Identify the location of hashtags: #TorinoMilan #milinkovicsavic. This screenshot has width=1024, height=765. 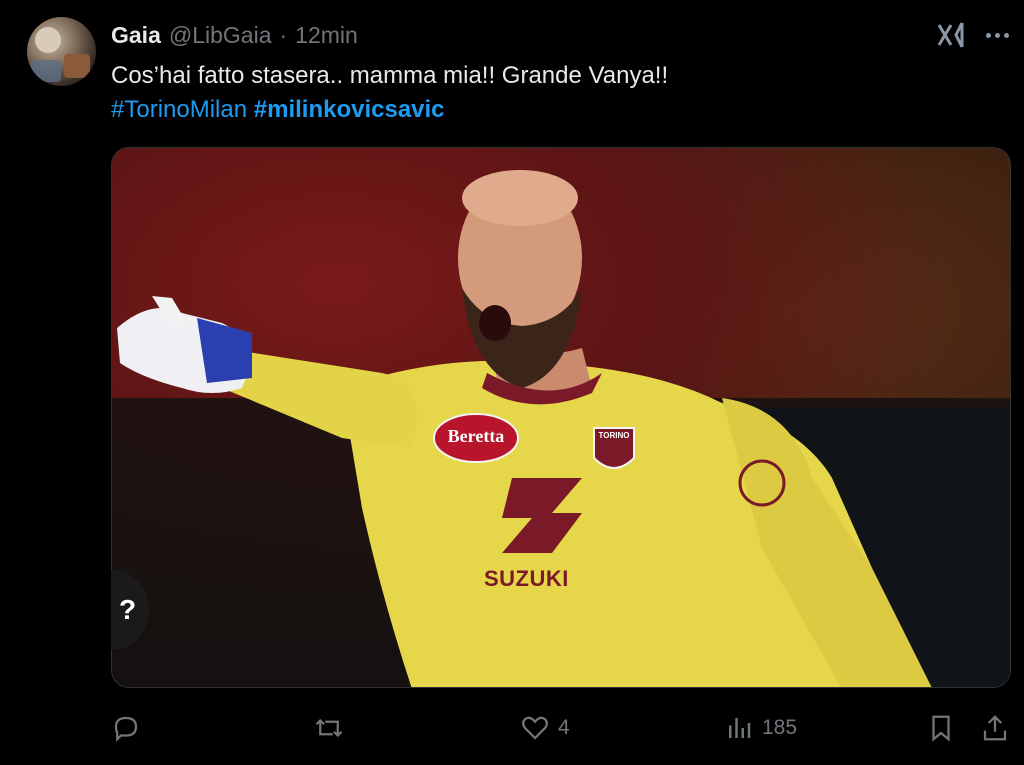
(278, 110).